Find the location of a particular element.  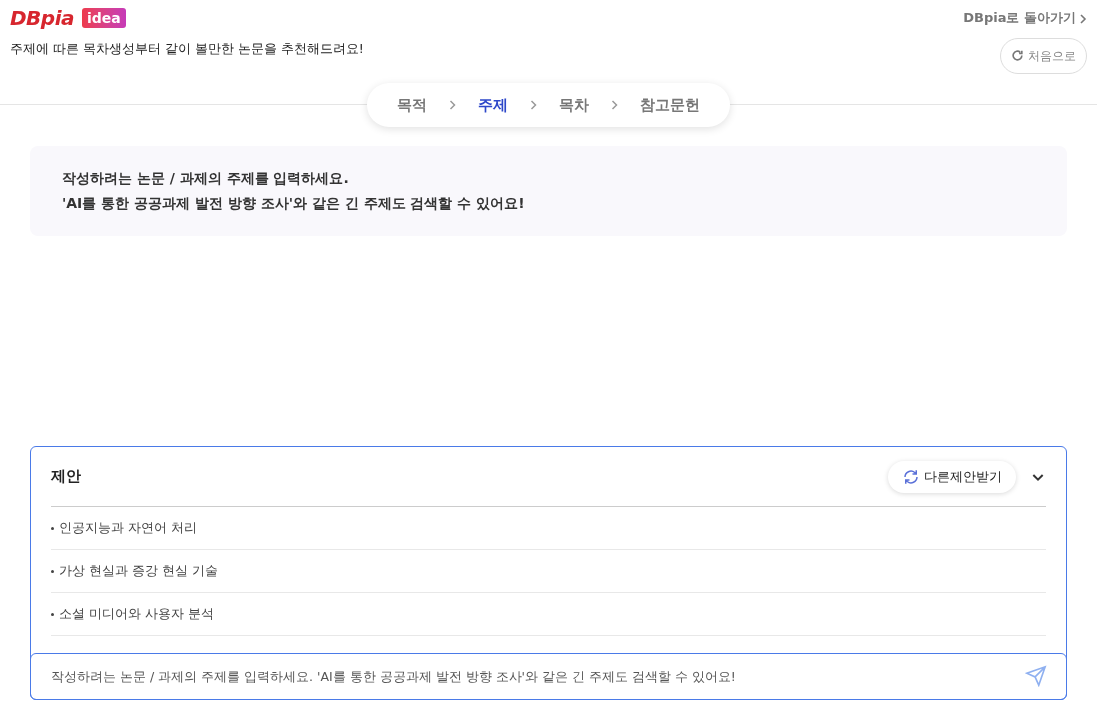

logo: DBpia is located at coordinates (42, 18).